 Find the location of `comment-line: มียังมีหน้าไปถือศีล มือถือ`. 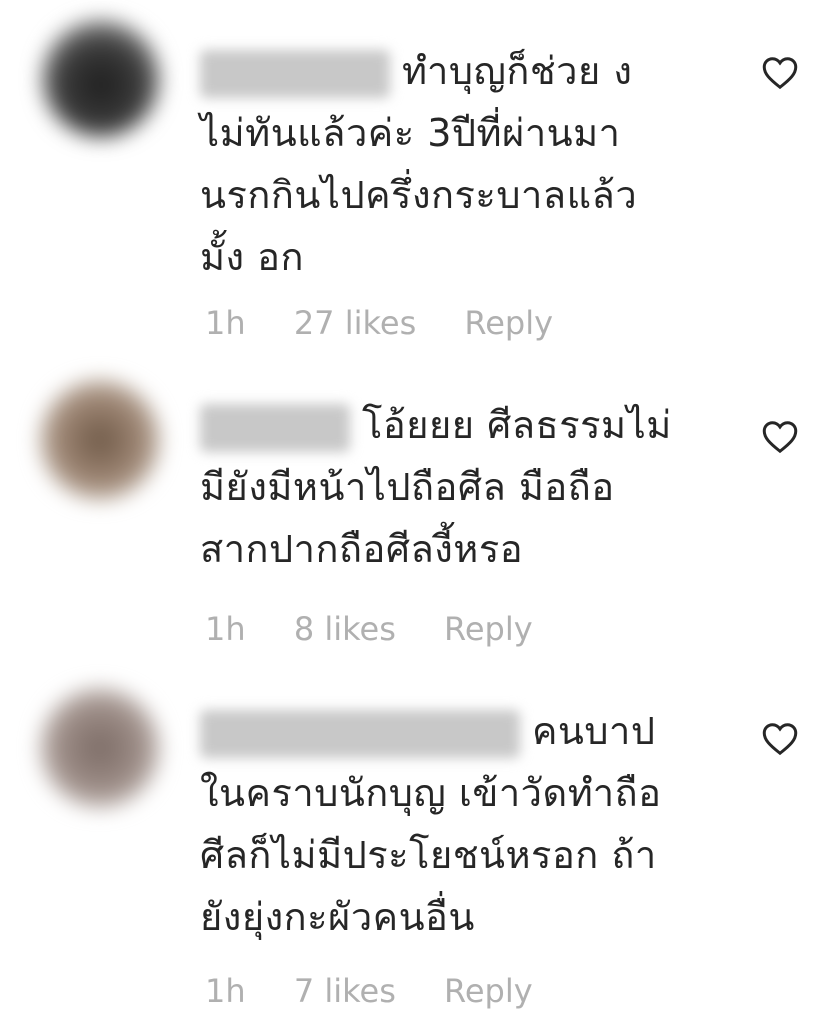

comment-line: มียังมีหน้าไปถือศีล มือถือ is located at coordinates (407, 487).